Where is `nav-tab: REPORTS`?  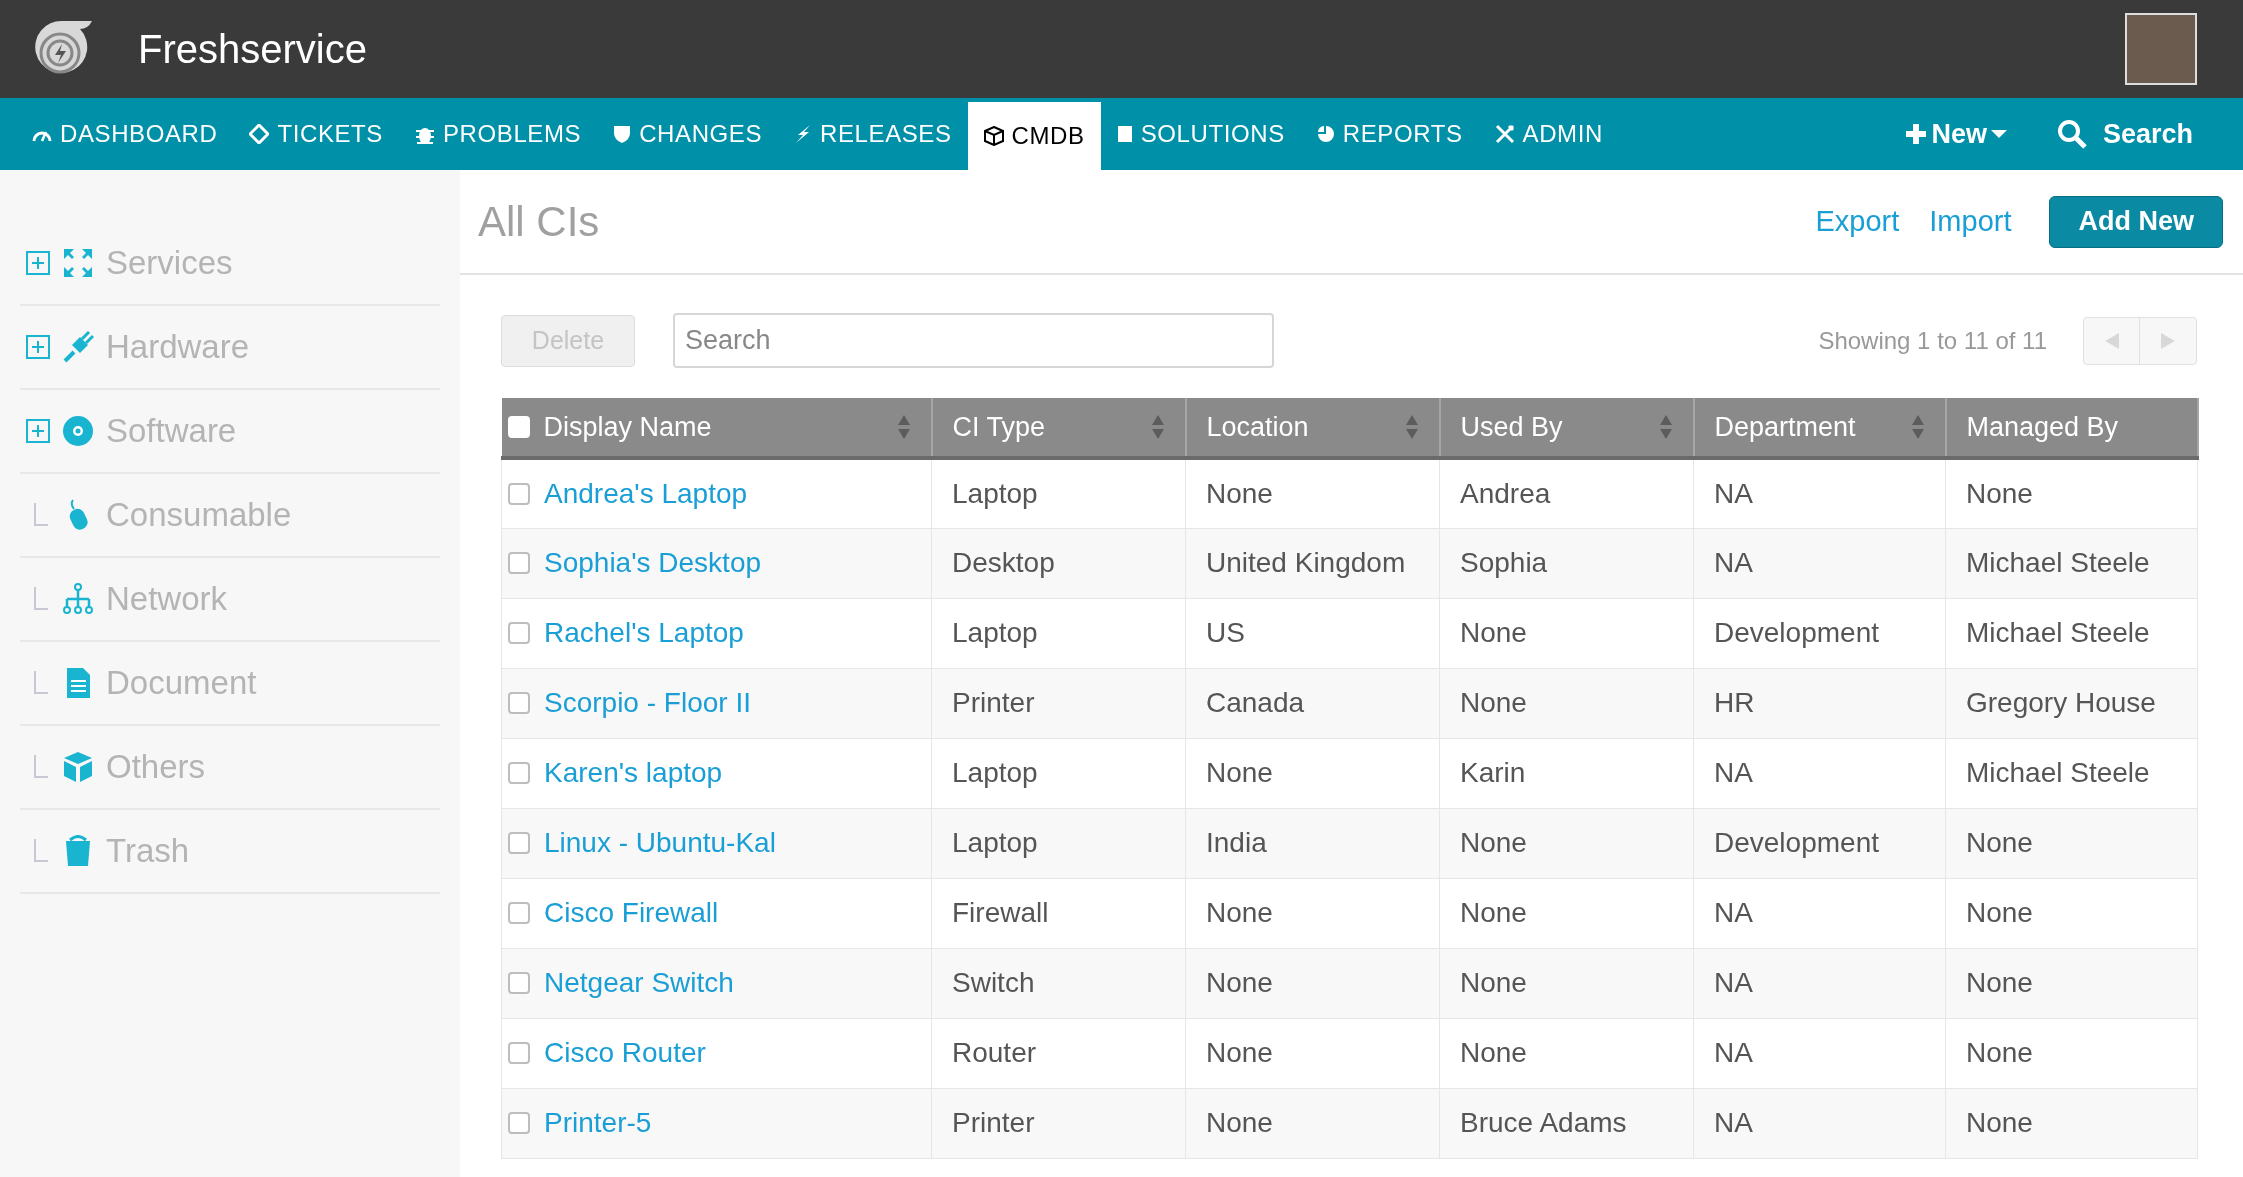
nav-tab: REPORTS is located at coordinates (1389, 134).